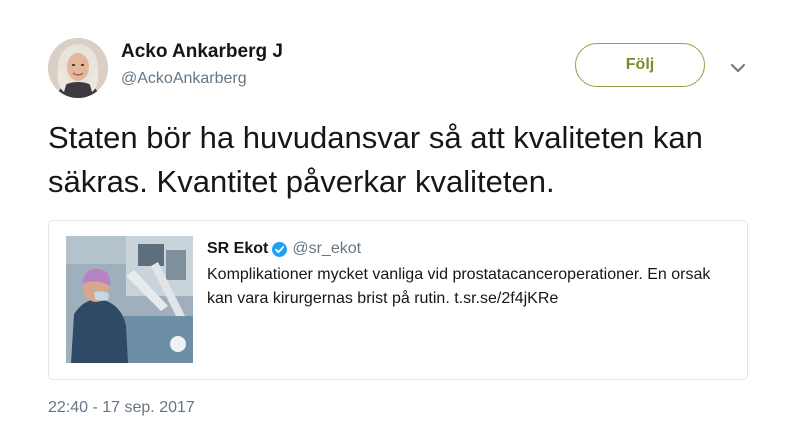 The height and width of the screenshot is (431, 798). I want to click on more-options-button, so click(738, 68).